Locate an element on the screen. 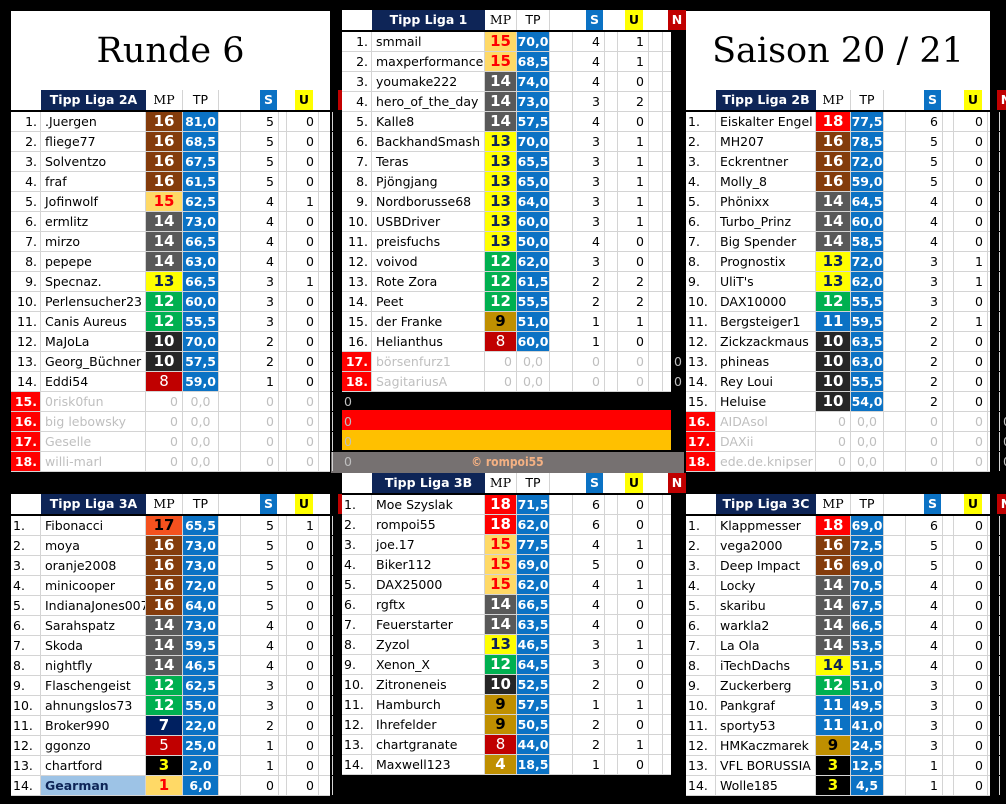 The image size is (1006, 804). table-row: 2.fliege771668,5501 is located at coordinates (181, 142).